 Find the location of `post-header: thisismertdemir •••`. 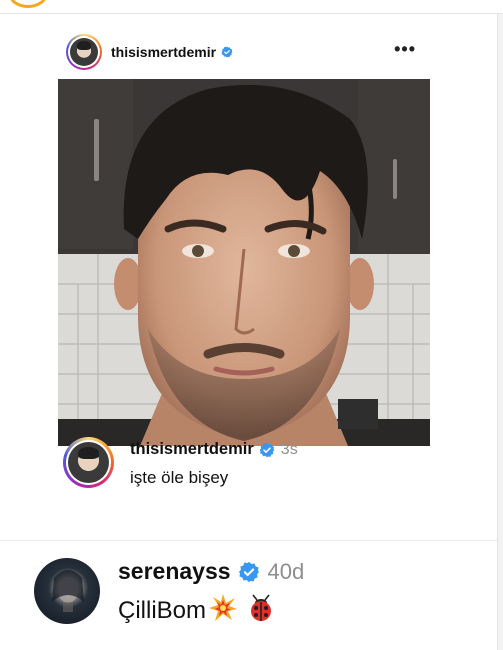

post-header: thisismertdemir ••• is located at coordinates (244, 52).